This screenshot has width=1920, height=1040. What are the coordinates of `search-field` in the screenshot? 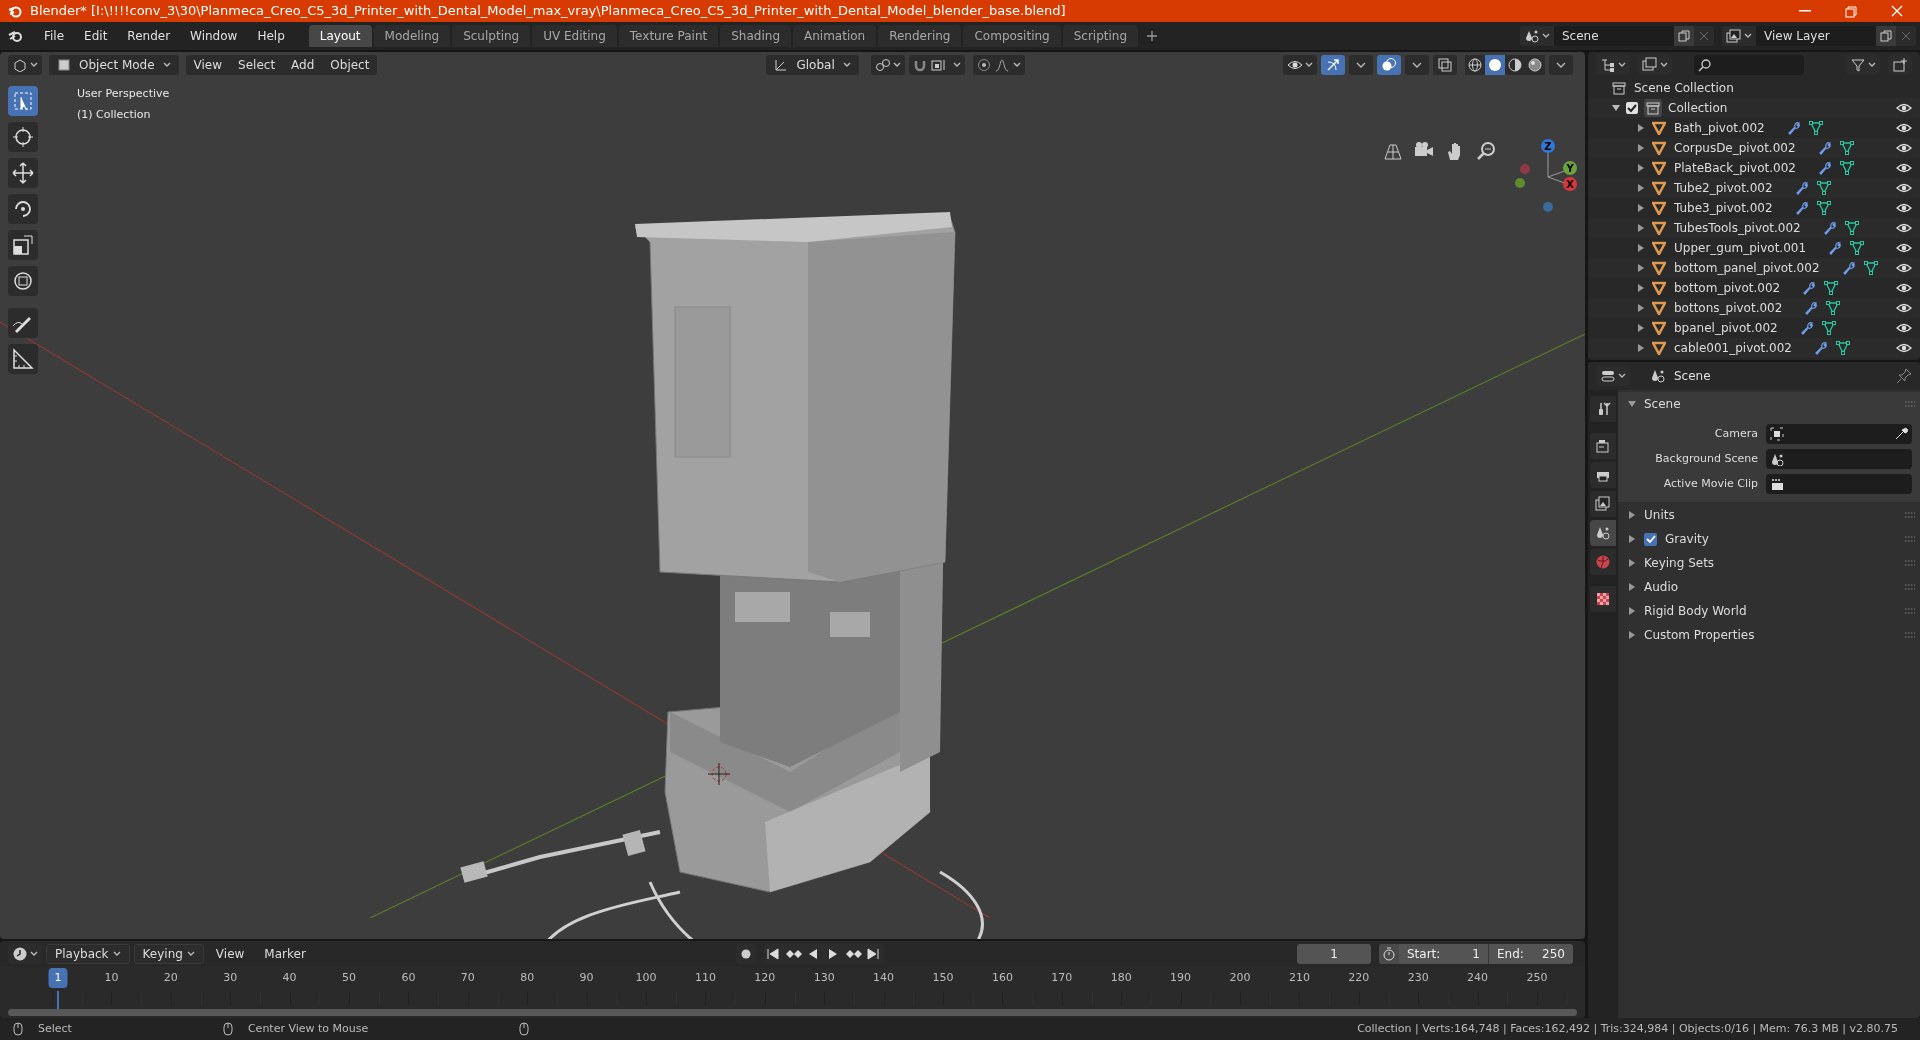 It's located at (1749, 65).